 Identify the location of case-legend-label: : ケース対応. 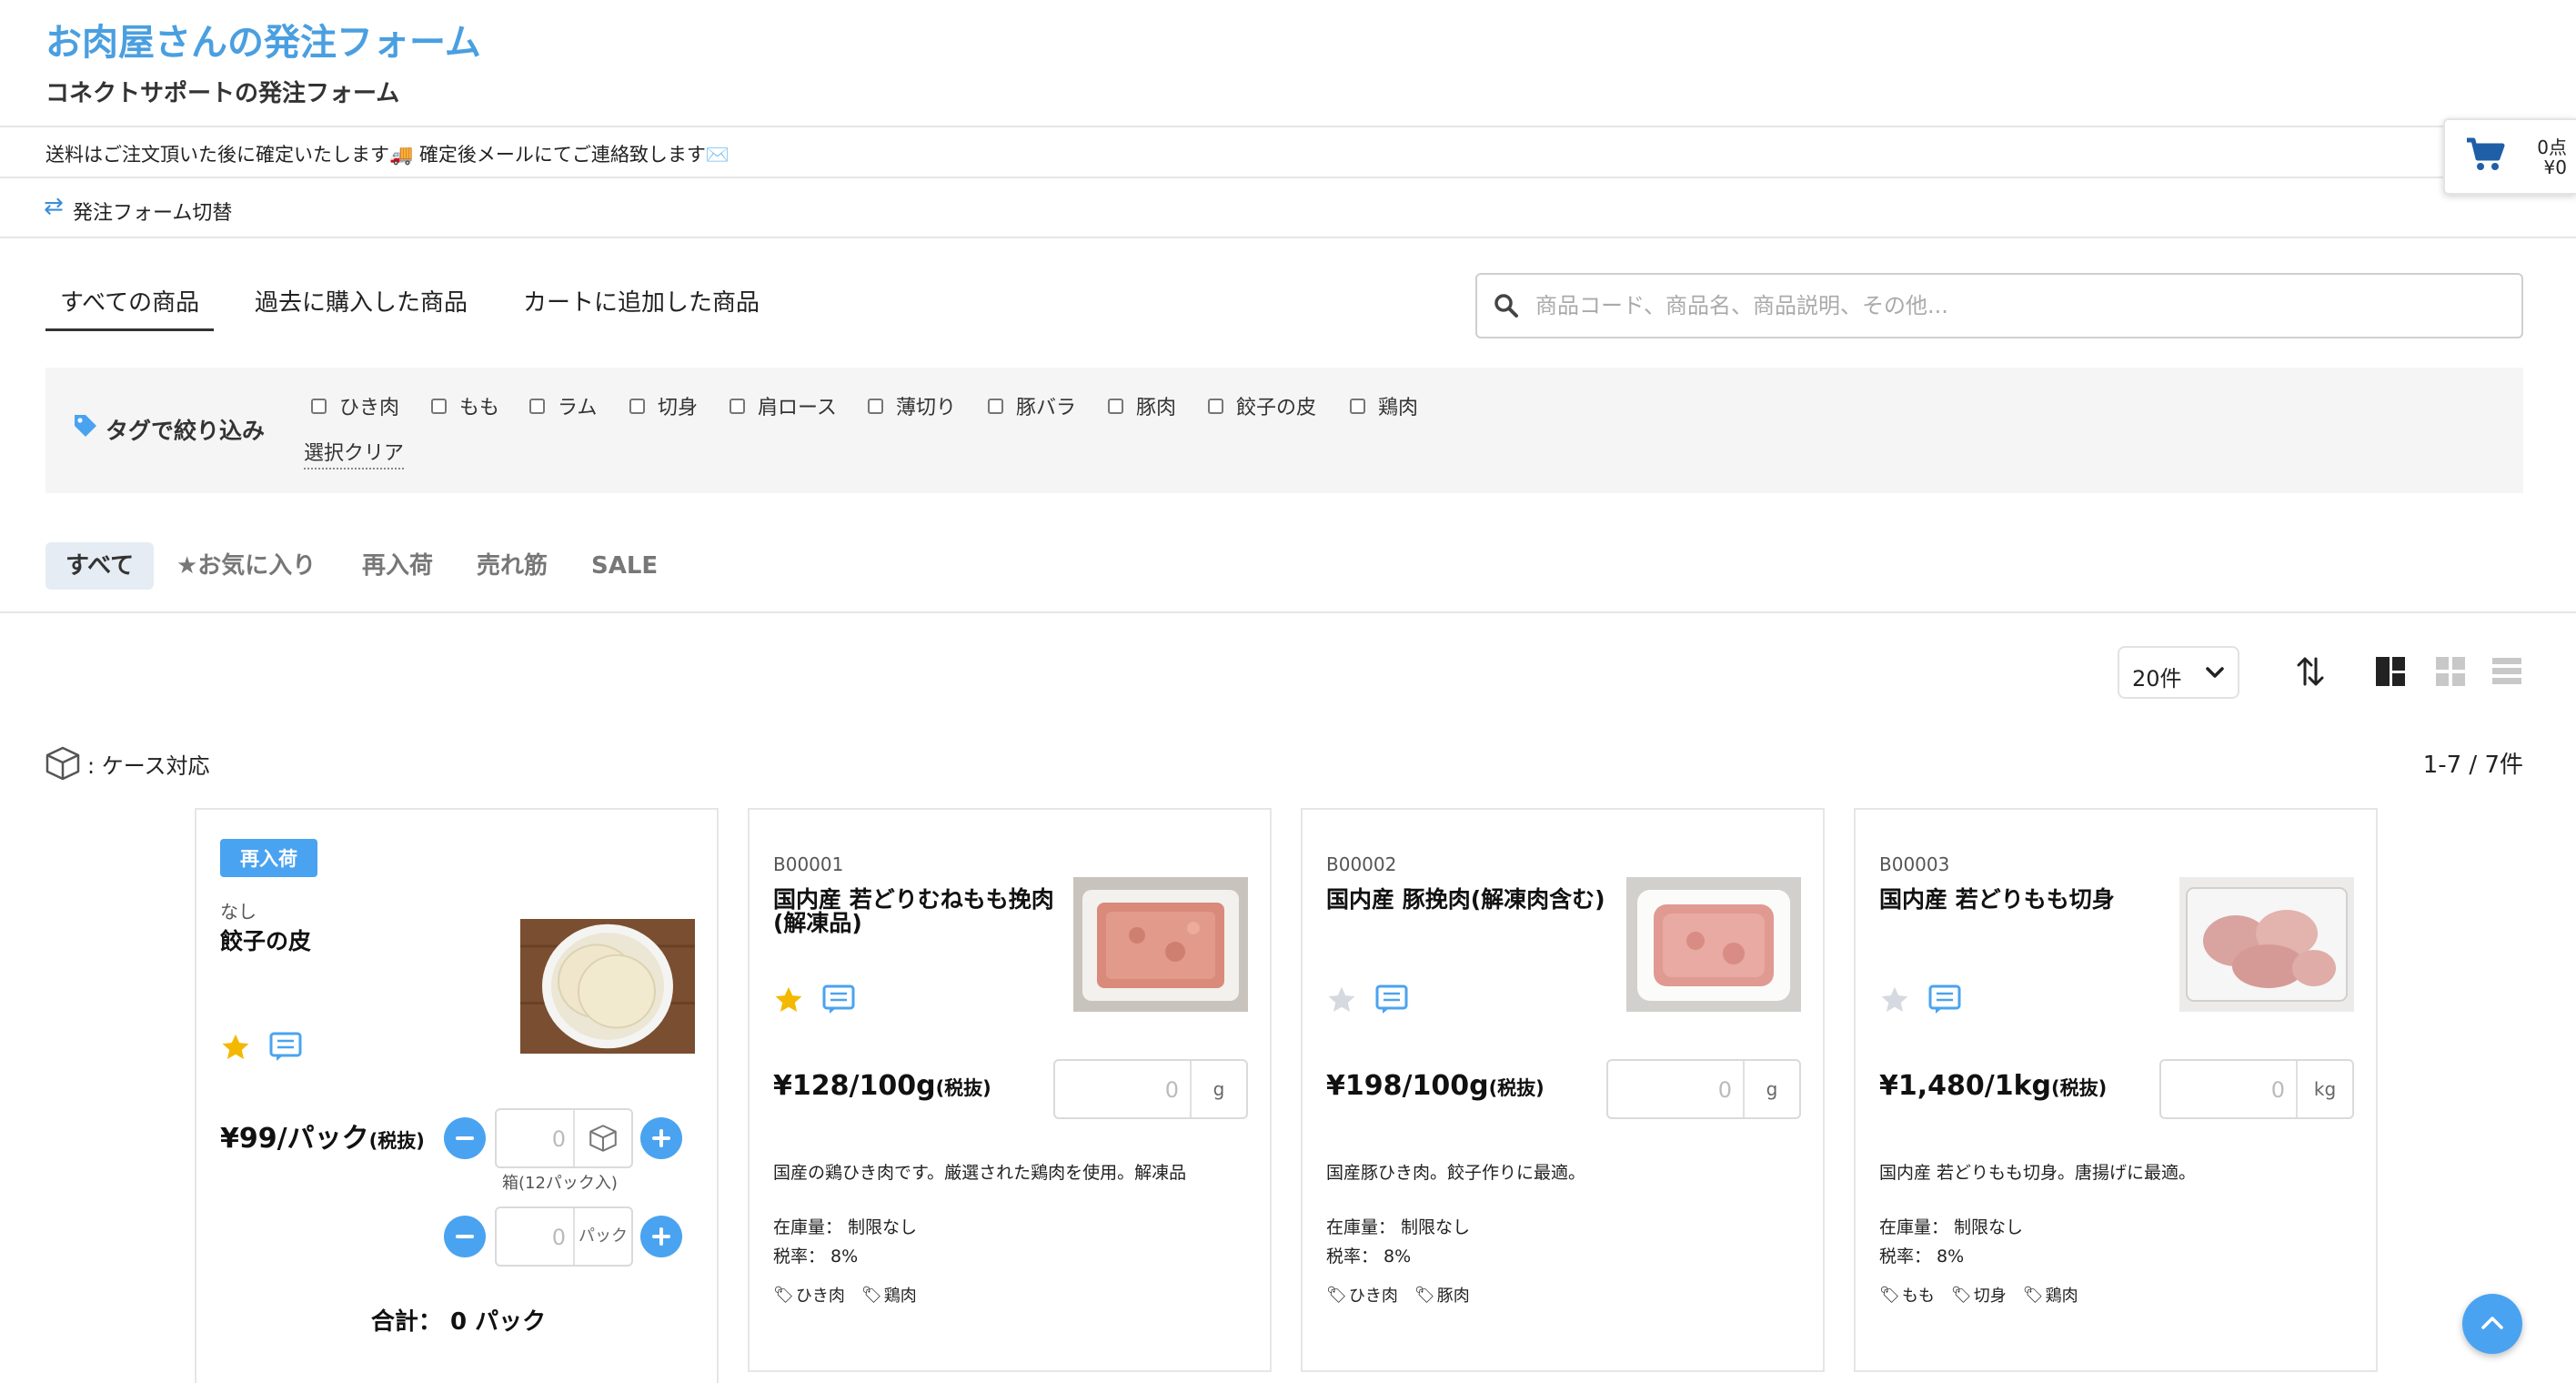
(148, 765).